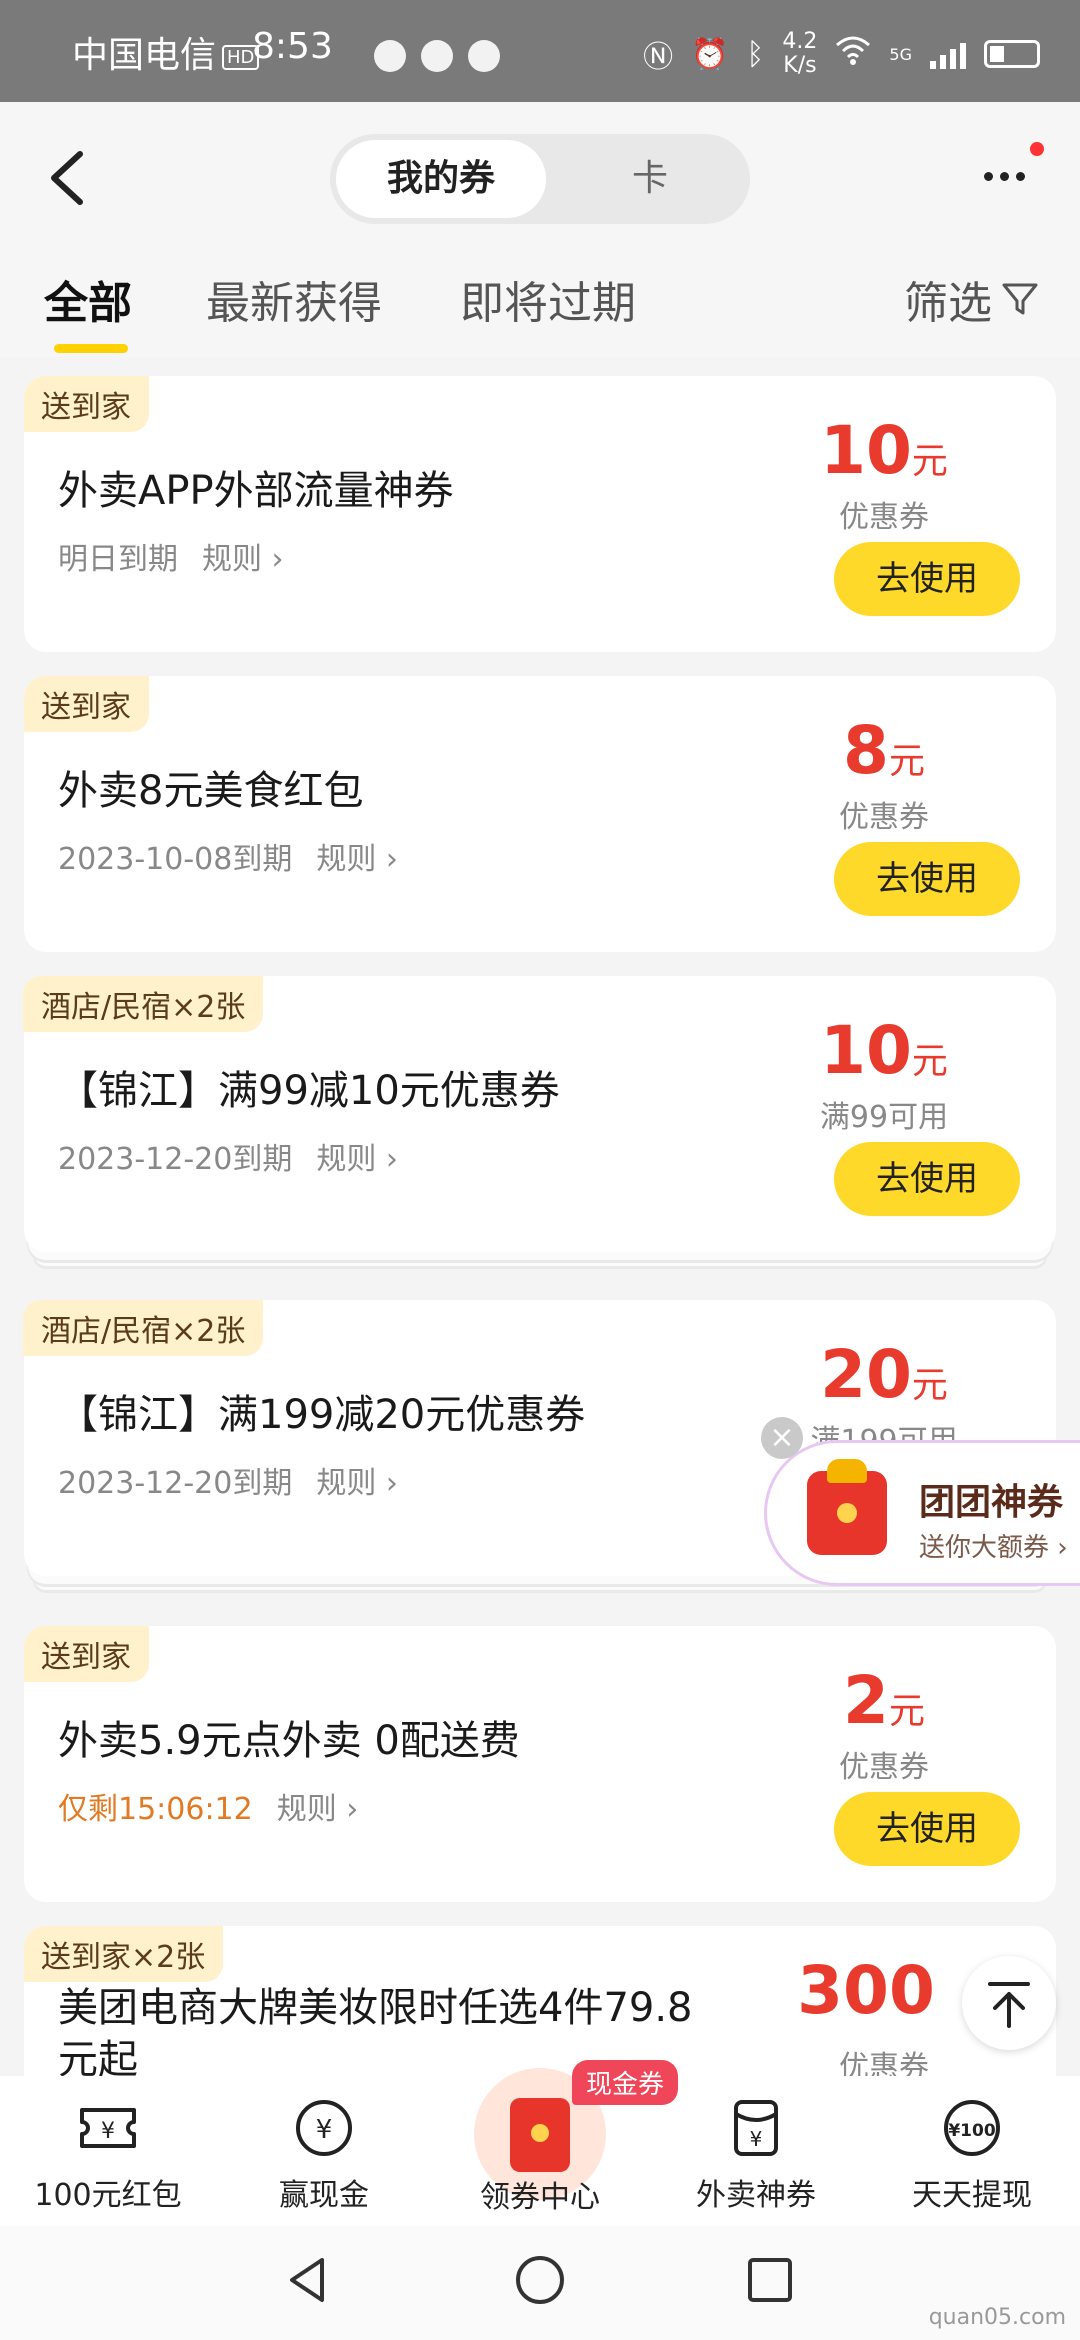  What do you see at coordinates (228, 856) in the screenshot?
I see `coupon-expiry-row: 2023-10-08到期 规则 ›` at bounding box center [228, 856].